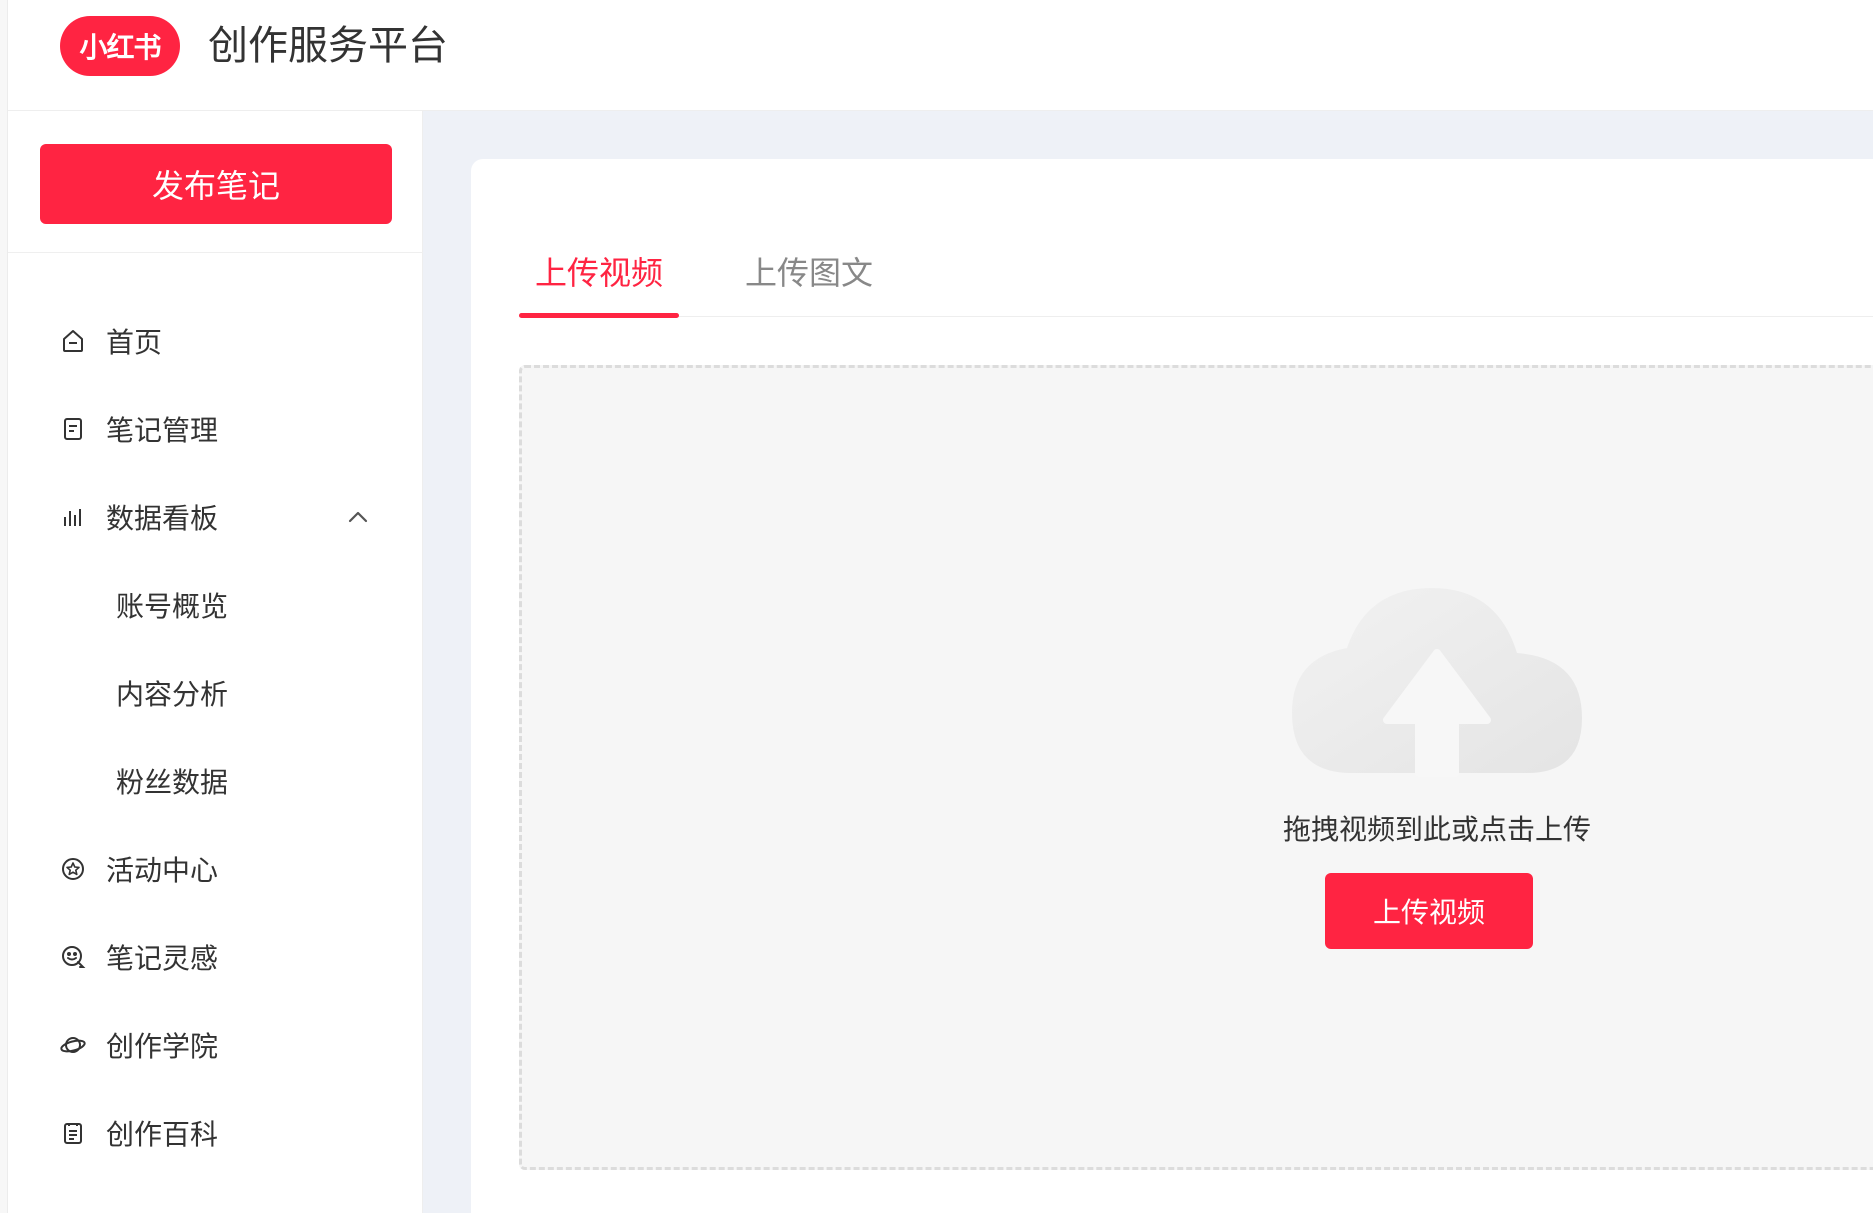 The image size is (1873, 1213). Describe the element at coordinates (172, 606) in the screenshot. I see `sidebar-item-label: 账号概览` at that location.